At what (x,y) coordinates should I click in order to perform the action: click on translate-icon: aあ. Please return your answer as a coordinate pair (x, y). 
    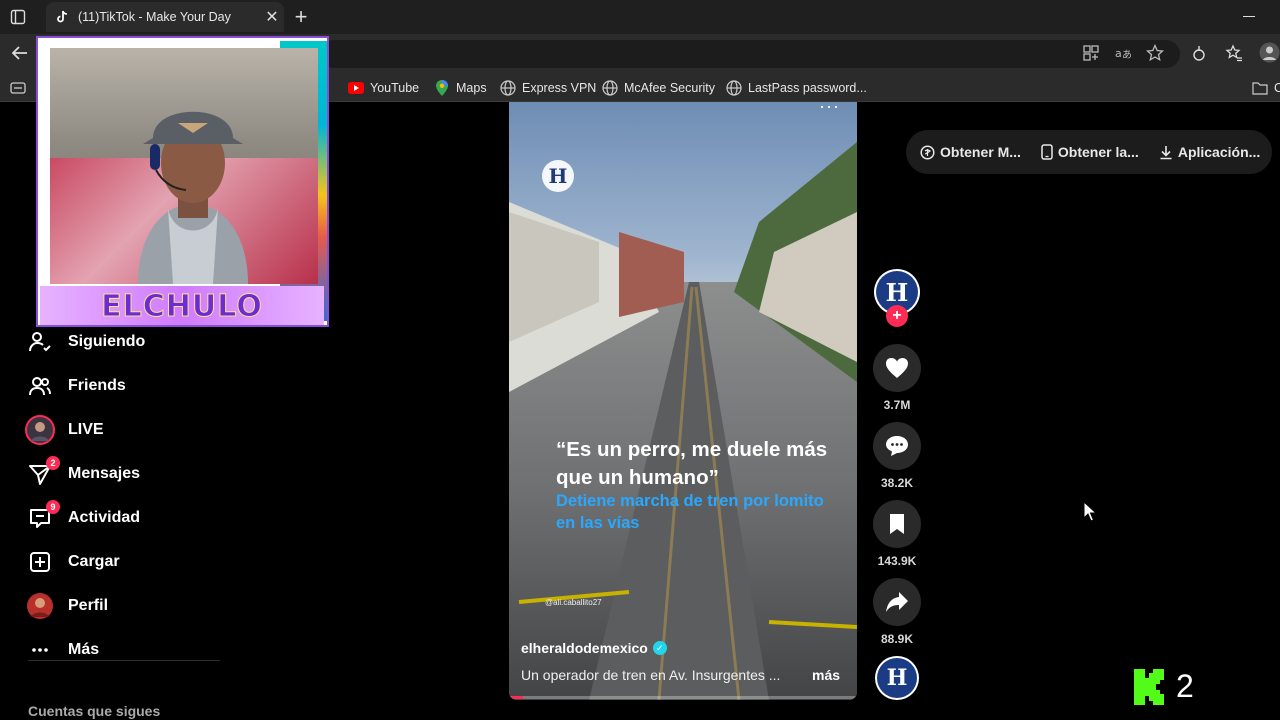
    Looking at the image, I should click on (1123, 53).